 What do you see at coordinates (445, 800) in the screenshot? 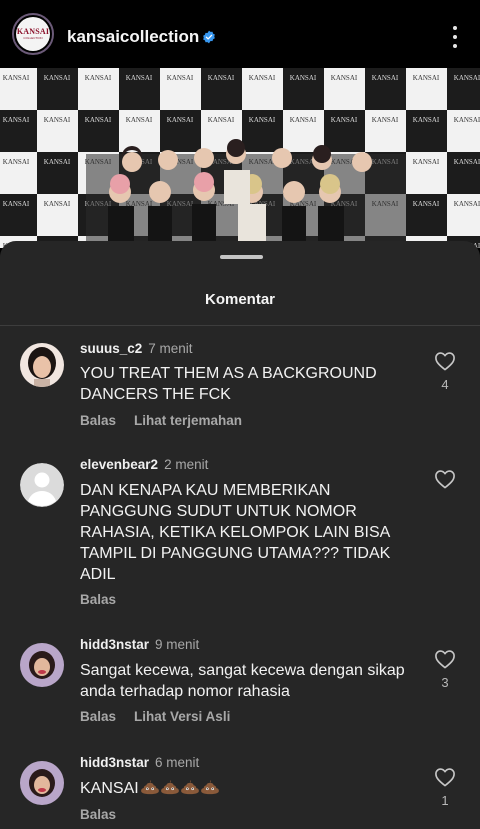
I see `like-count: 1` at bounding box center [445, 800].